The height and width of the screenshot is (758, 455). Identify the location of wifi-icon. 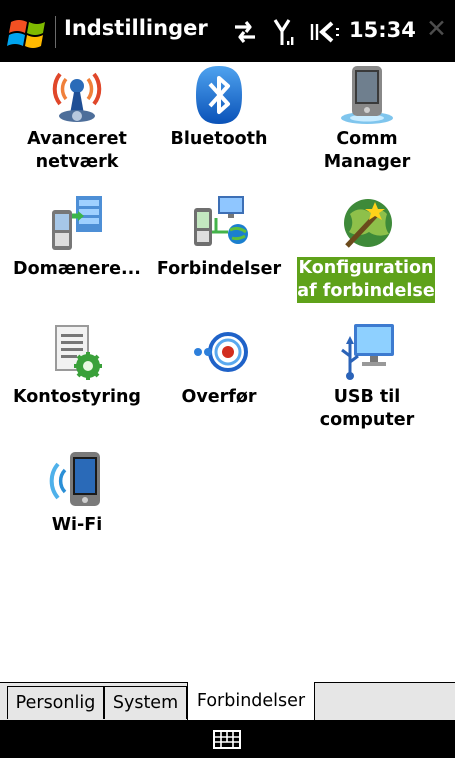
(74, 479).